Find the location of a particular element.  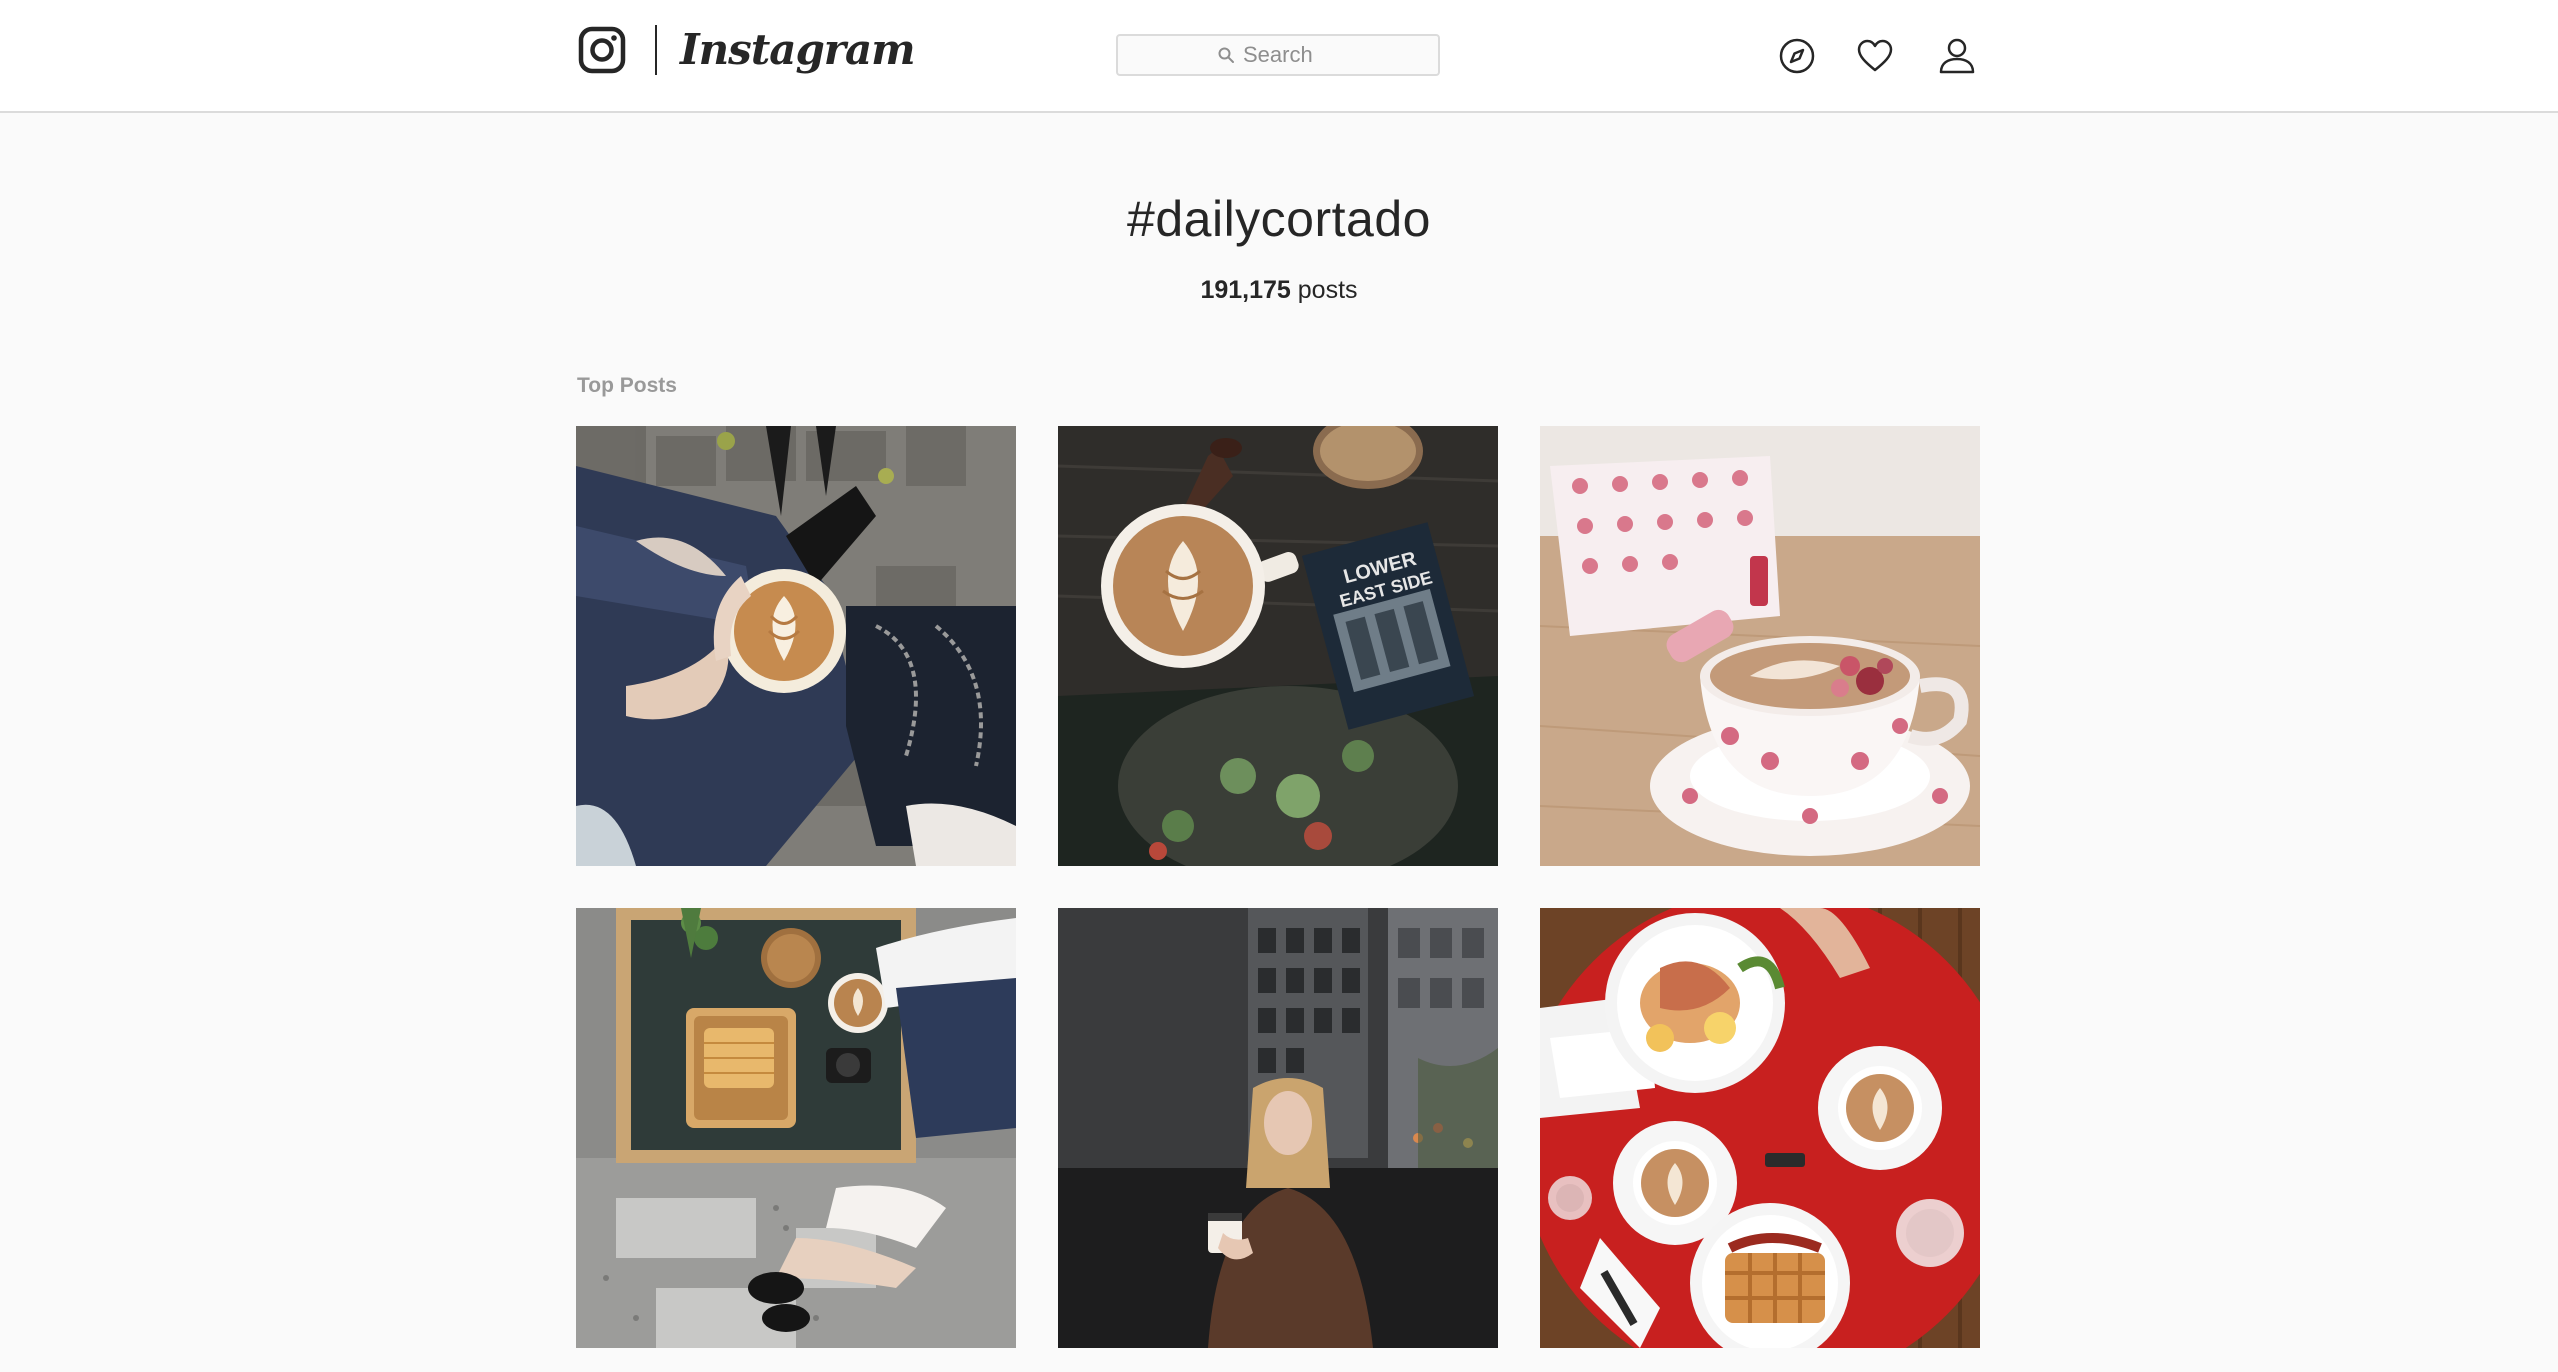

top-navigation-bar: Instagram is located at coordinates (1279, 56).